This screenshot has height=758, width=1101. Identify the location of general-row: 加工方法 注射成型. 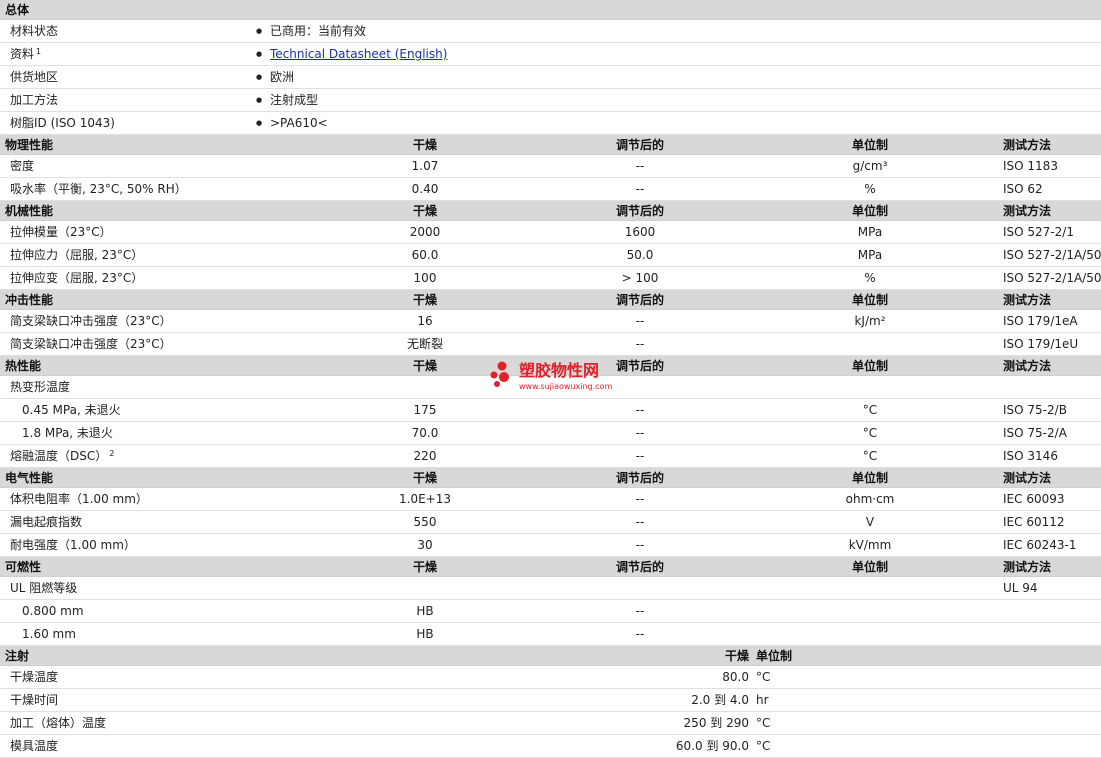
(550, 100).